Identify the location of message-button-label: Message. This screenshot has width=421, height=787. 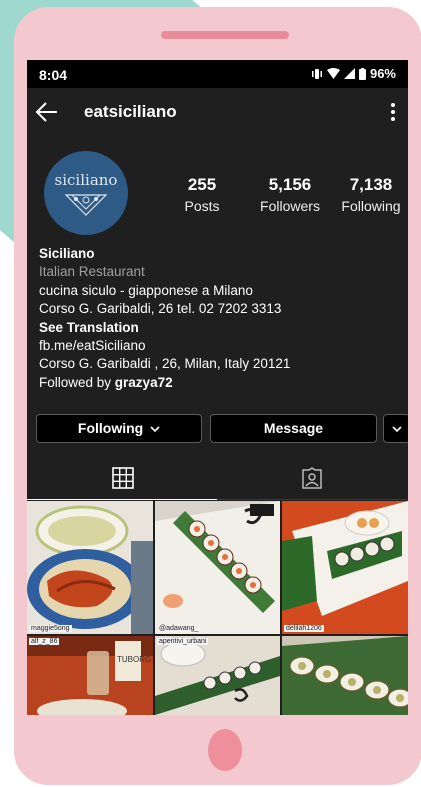
(293, 428).